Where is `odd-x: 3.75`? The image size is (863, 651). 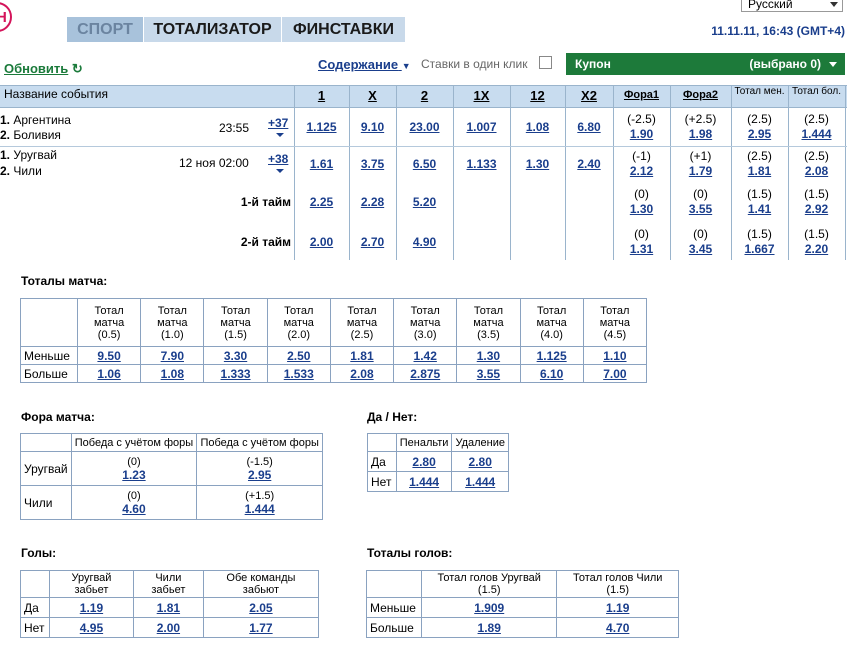 odd-x: 3.75 is located at coordinates (372, 164).